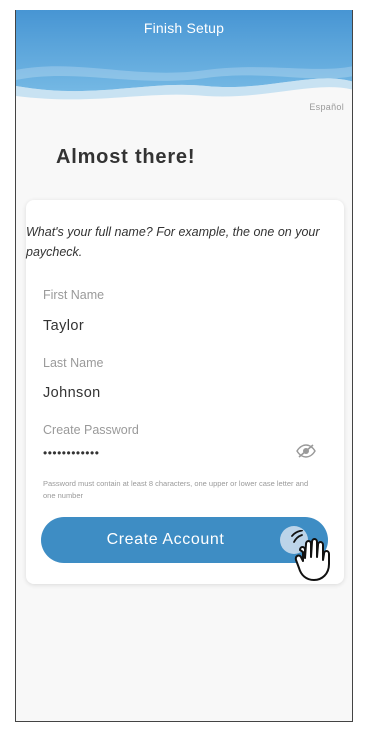  I want to click on last-name-input: Johnson, so click(72, 393).